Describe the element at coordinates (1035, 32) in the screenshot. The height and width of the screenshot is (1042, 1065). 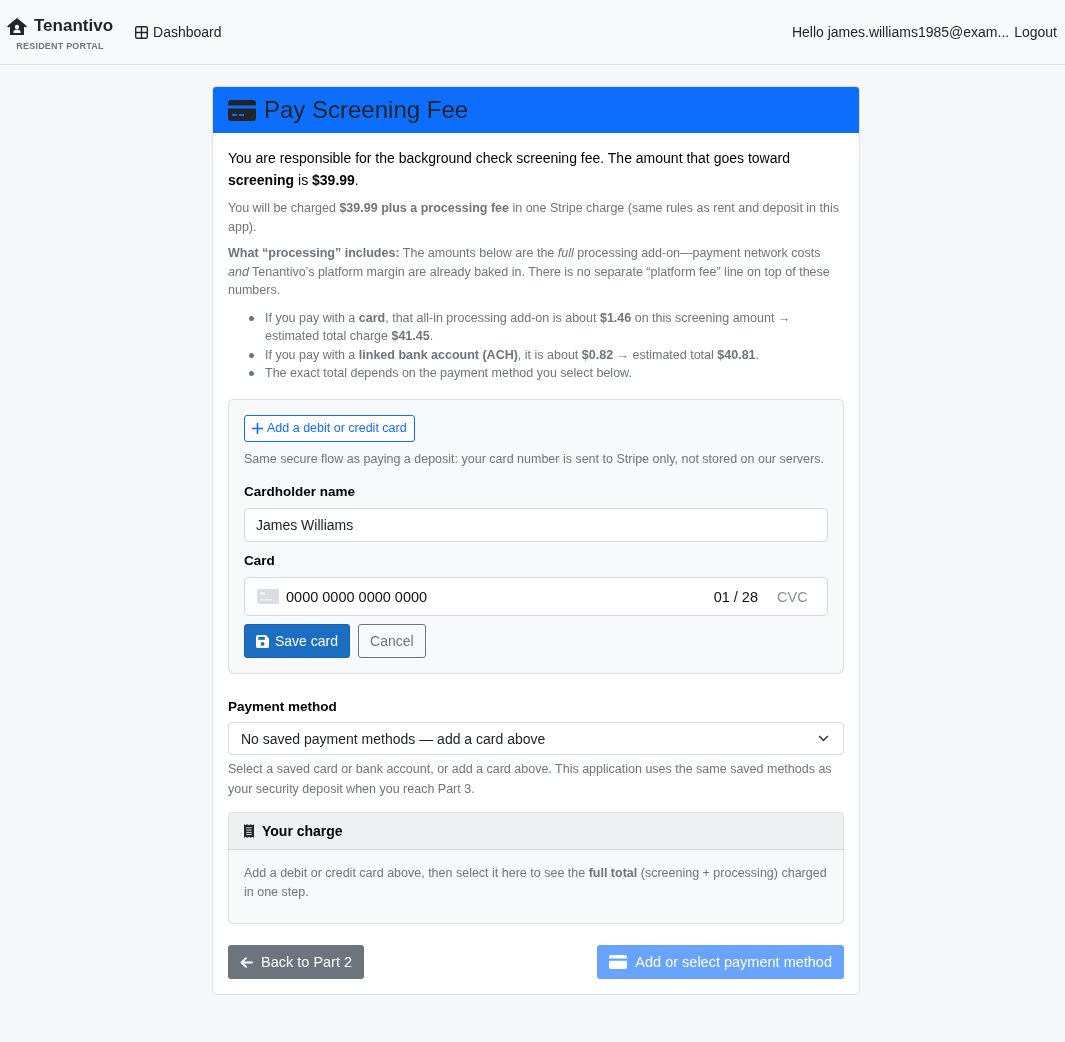
I see `logout-link: Logout` at that location.